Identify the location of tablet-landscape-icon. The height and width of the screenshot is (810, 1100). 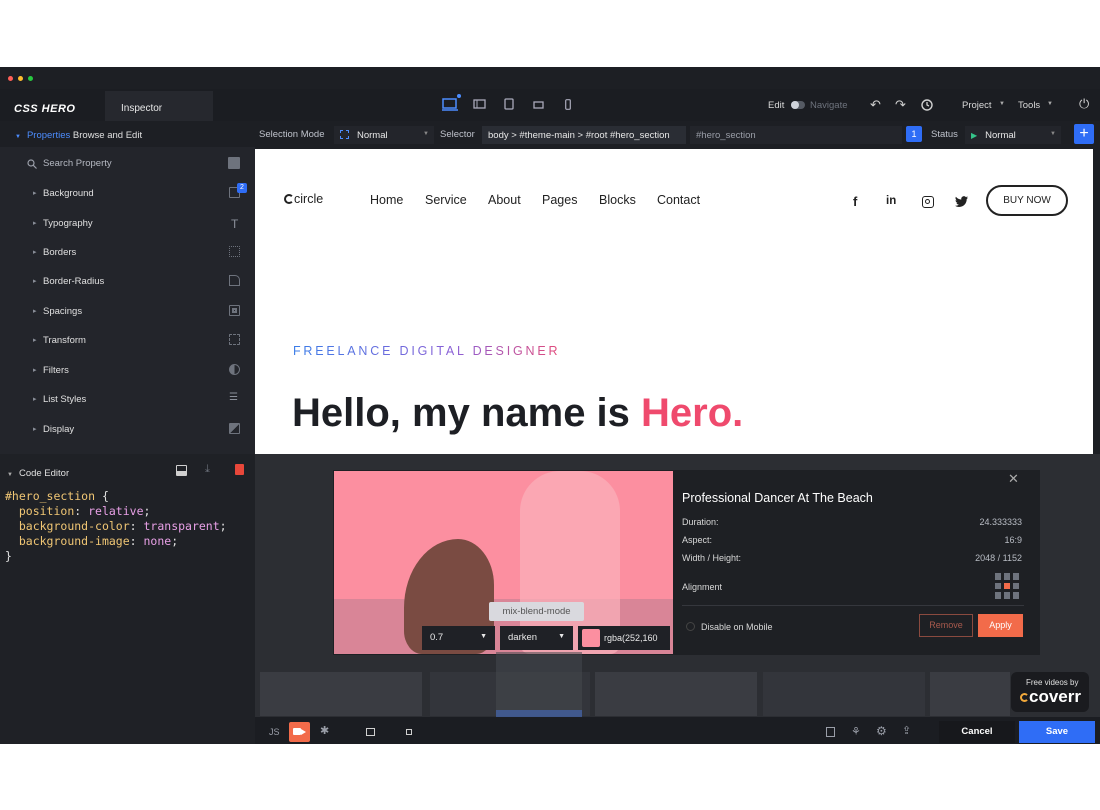
(538, 105).